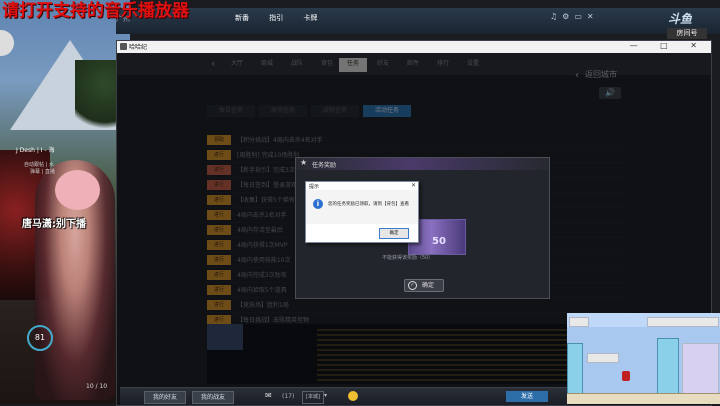  I want to click on emoji-icon, so click(353, 396).